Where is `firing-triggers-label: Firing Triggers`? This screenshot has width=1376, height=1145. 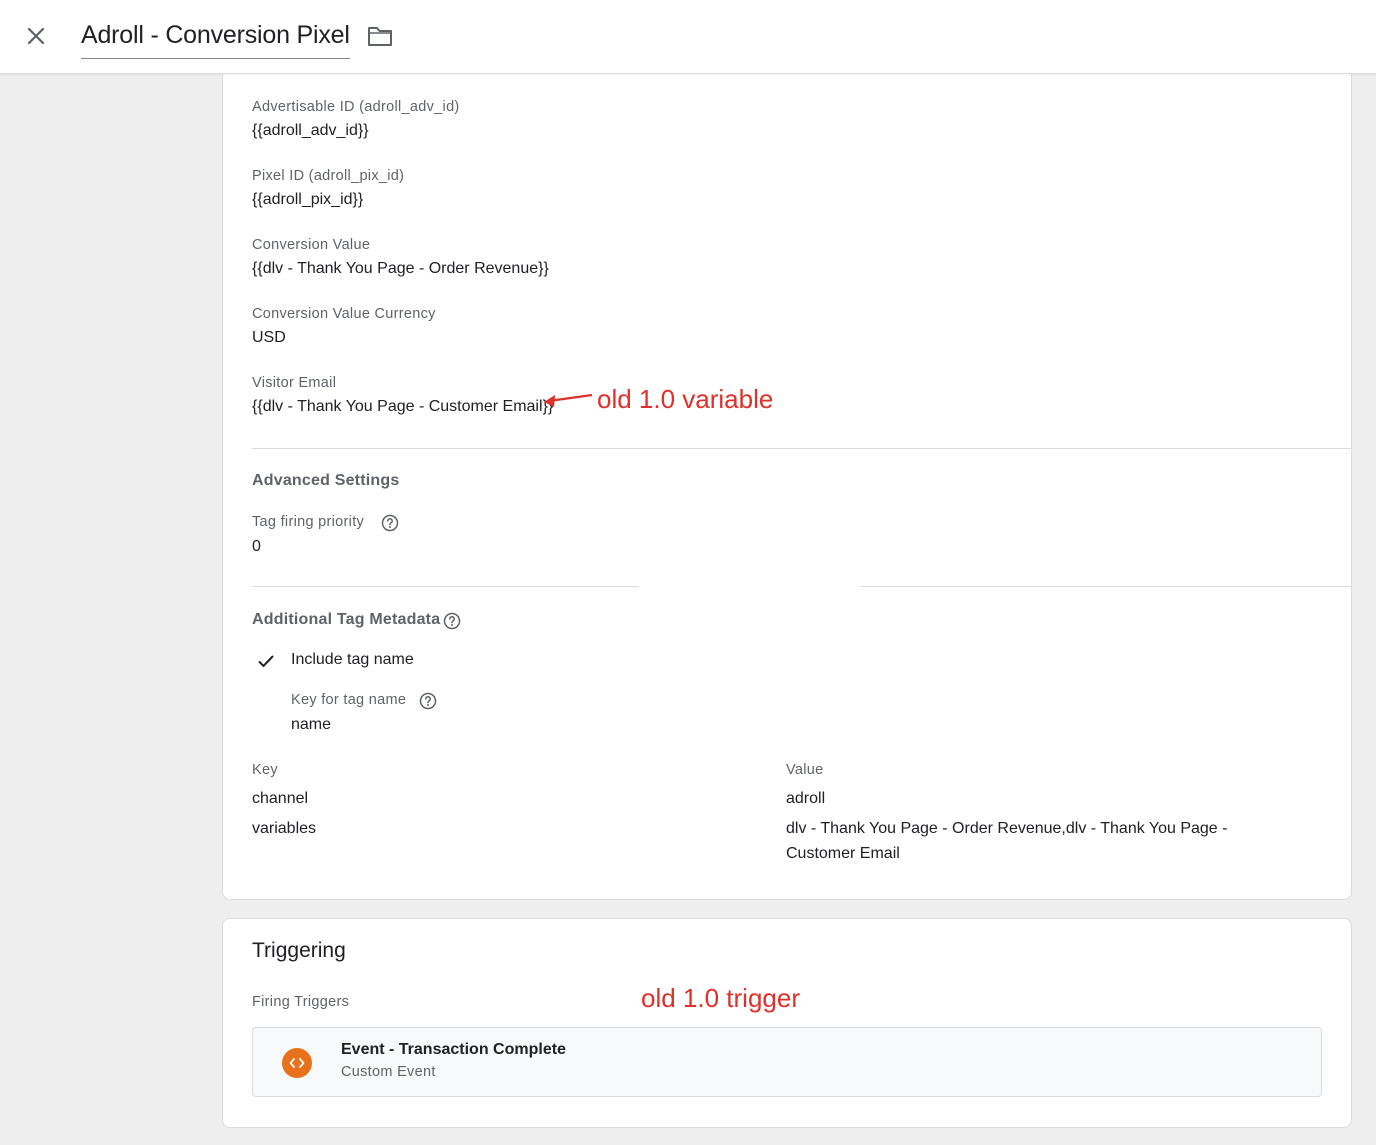
firing-triggers-label: Firing Triggers is located at coordinates (301, 1002).